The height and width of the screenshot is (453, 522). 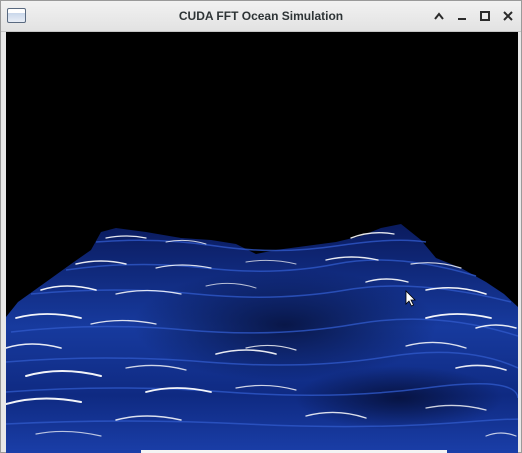 I want to click on minimize-icon, so click(x=462, y=16).